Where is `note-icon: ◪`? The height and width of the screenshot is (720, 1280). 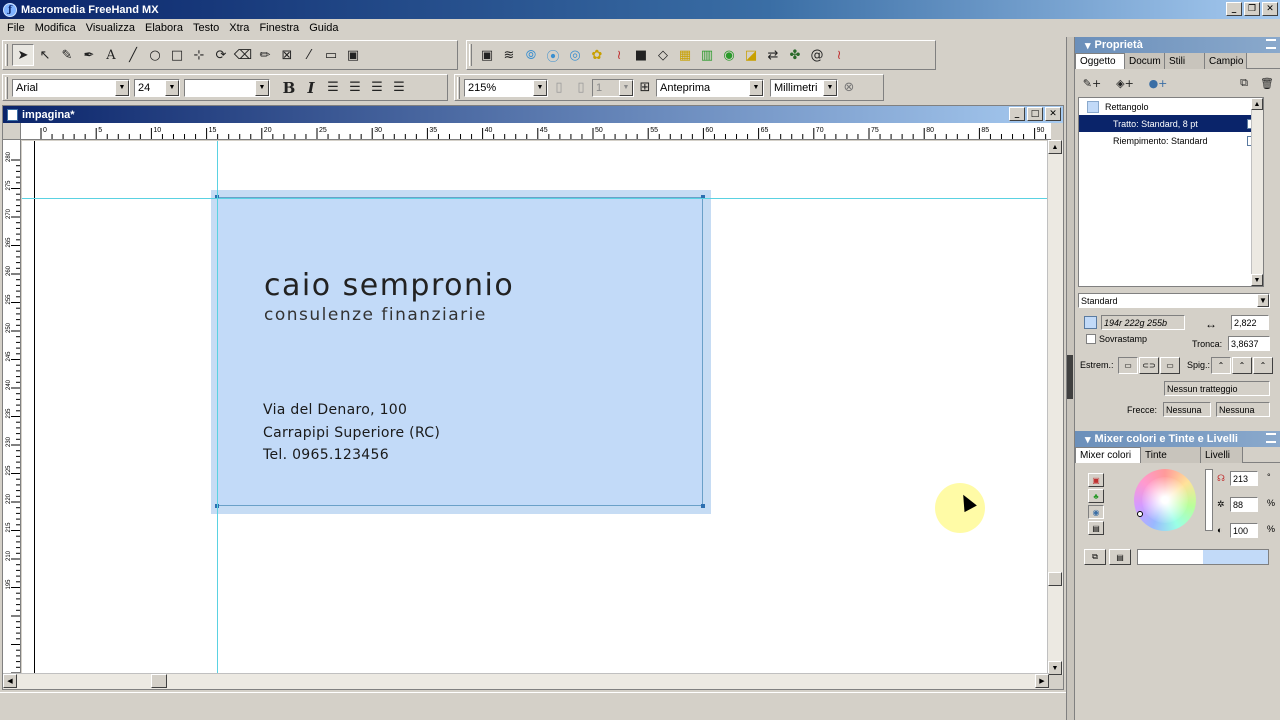 note-icon: ◪ is located at coordinates (751, 55).